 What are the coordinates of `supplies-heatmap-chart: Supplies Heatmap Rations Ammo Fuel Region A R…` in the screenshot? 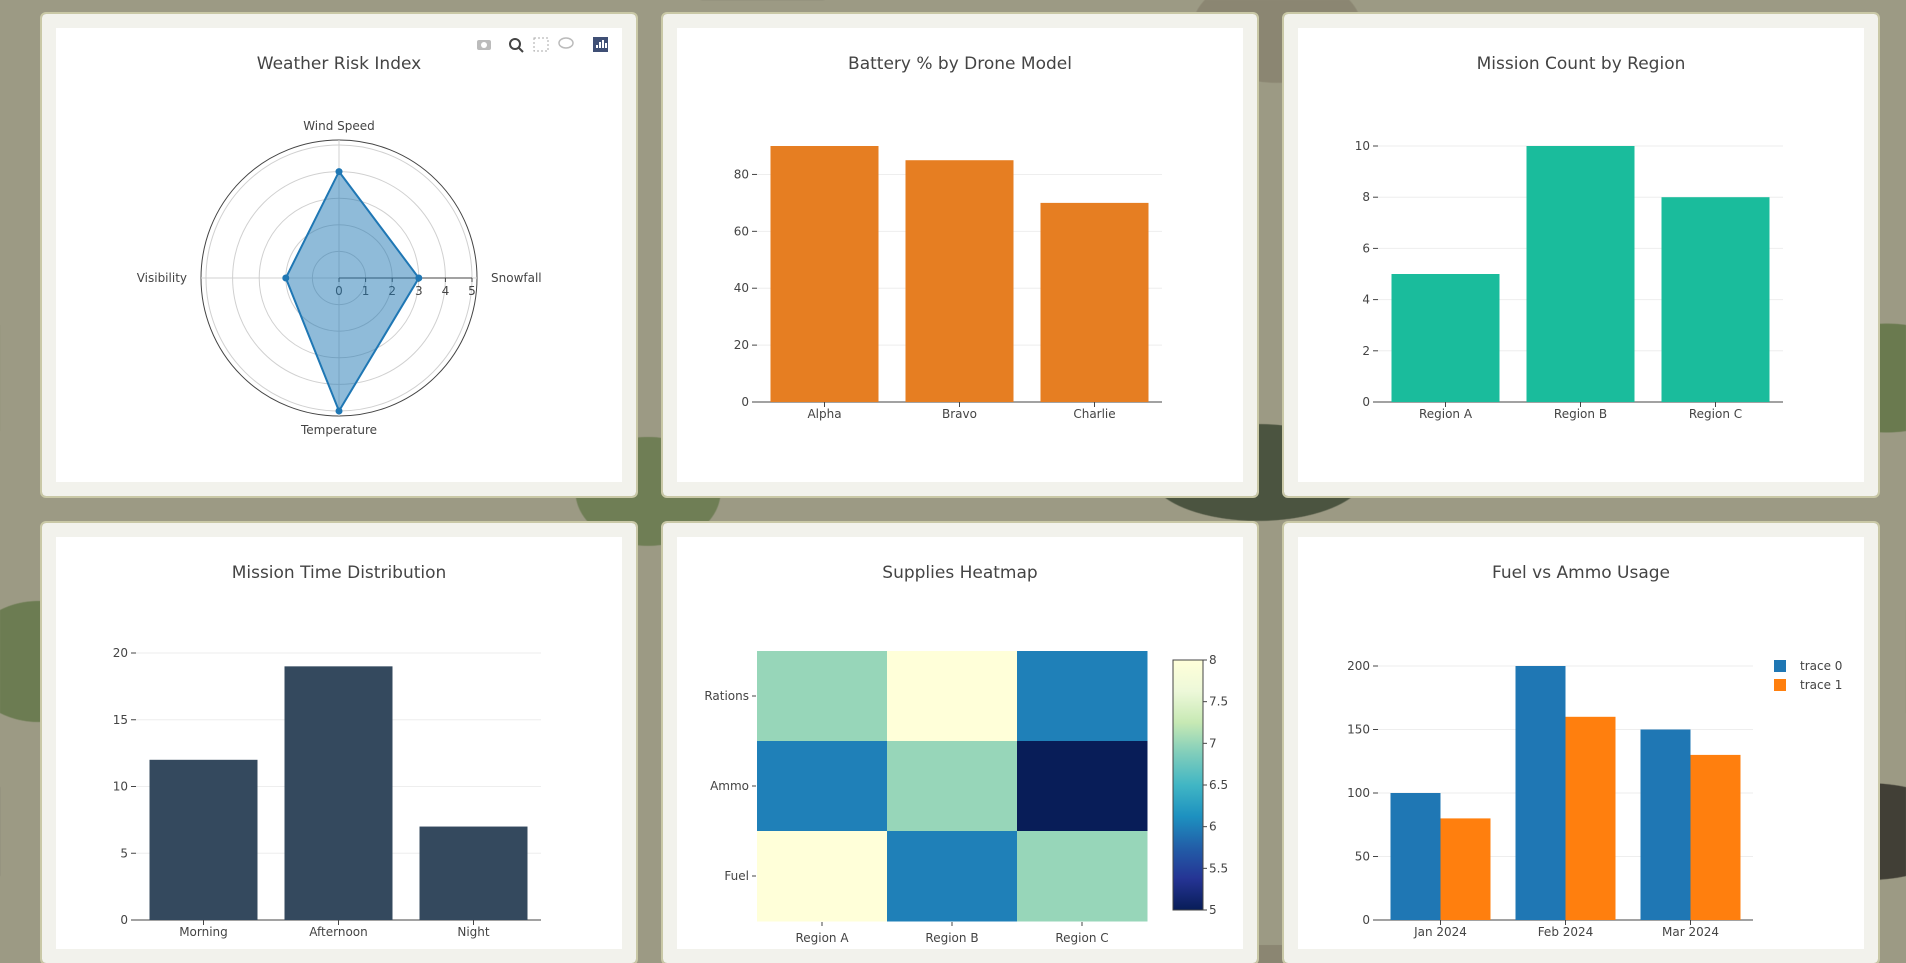 It's located at (960, 743).